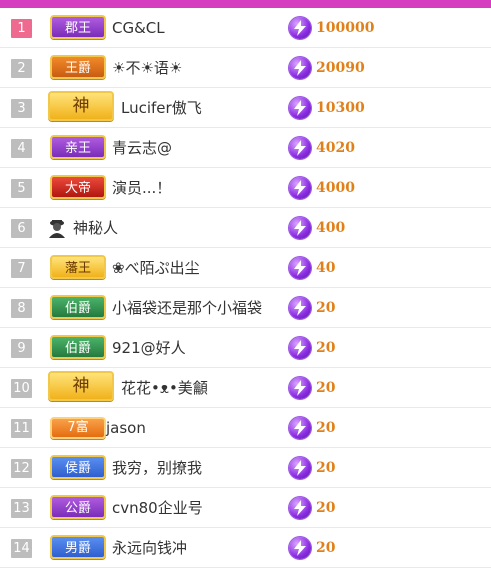 The height and width of the screenshot is (576, 491). What do you see at coordinates (149, 348) in the screenshot?
I see `user-name: 921@好人` at bounding box center [149, 348].